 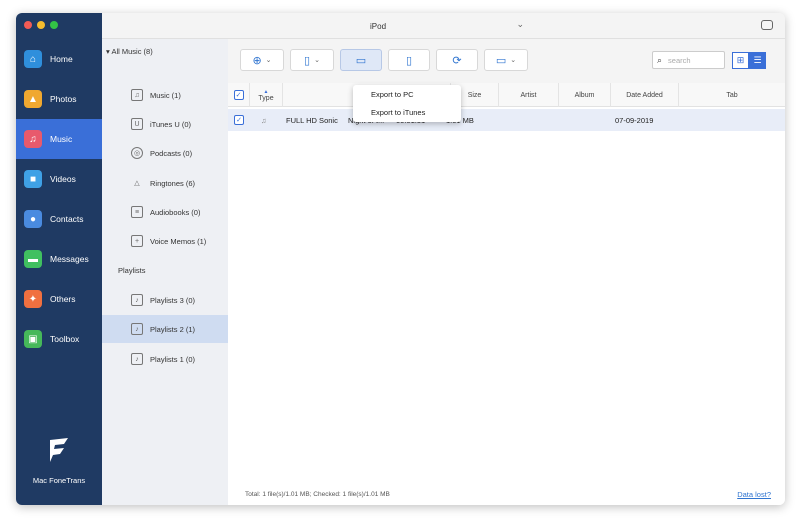 What do you see at coordinates (178, 241) in the screenshot?
I see `tree-item-label: Voice Memos (1)` at bounding box center [178, 241].